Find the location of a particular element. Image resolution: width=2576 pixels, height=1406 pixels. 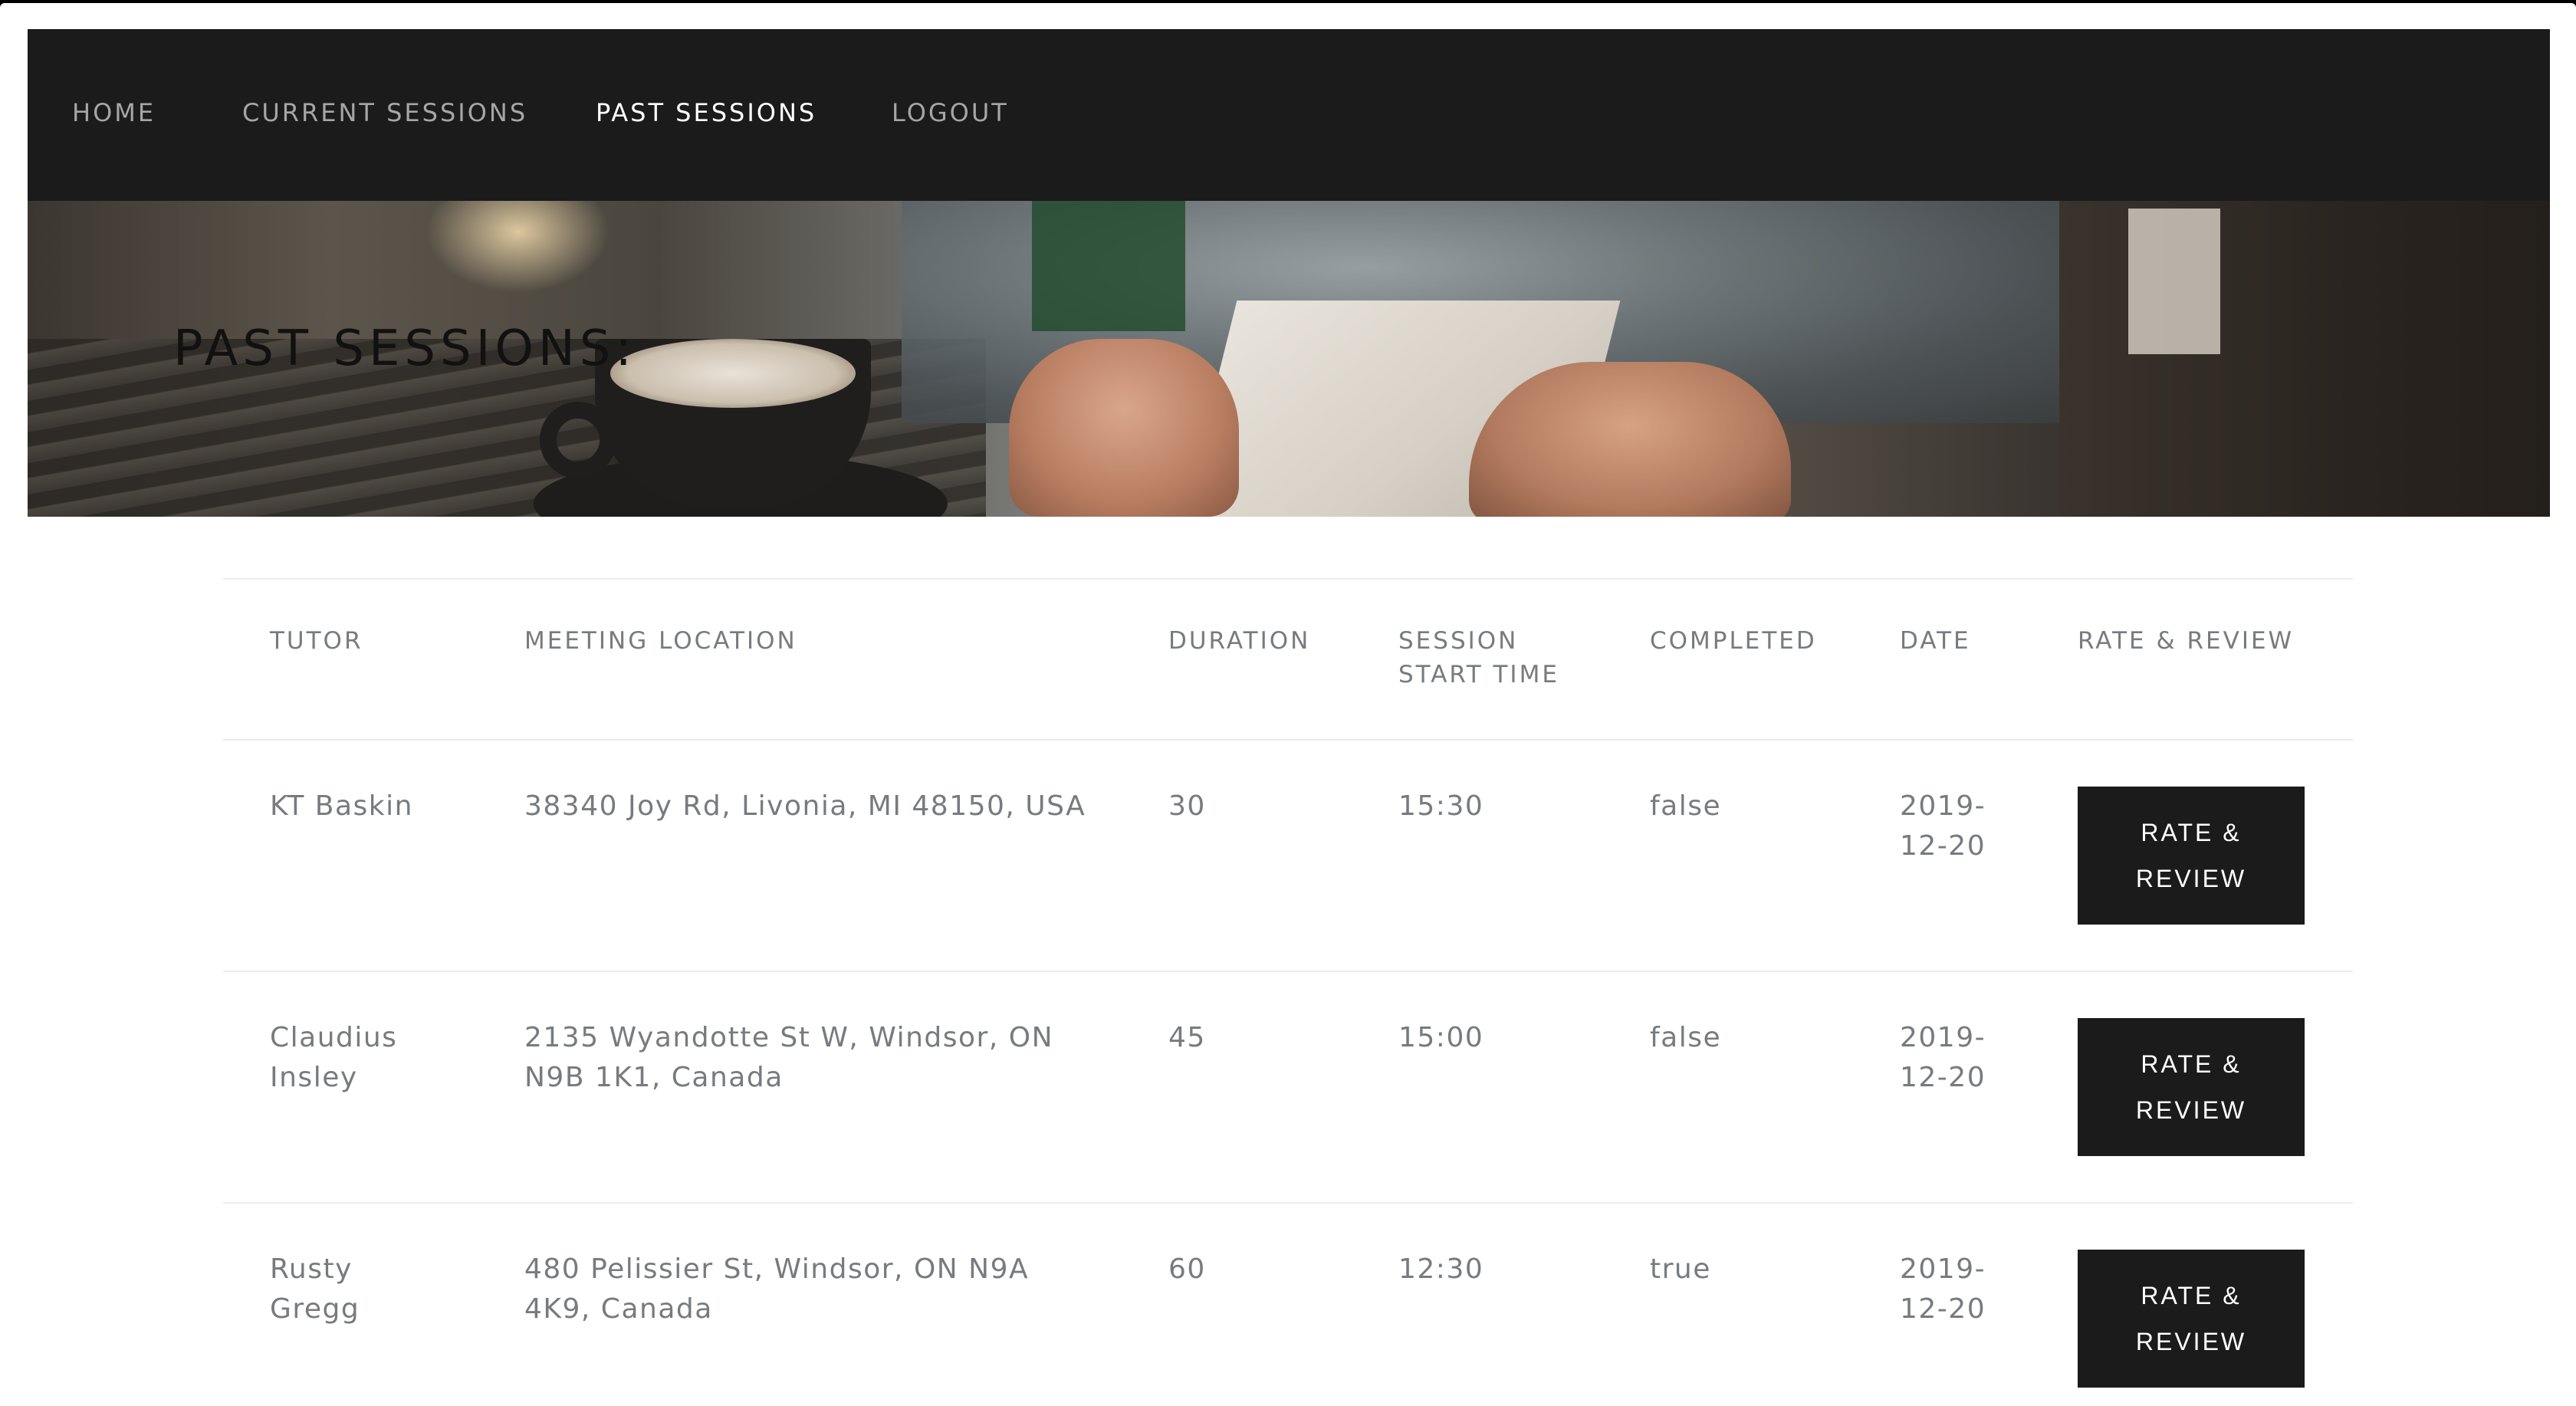

cell-start-time: 15:30 is located at coordinates (1441, 806).